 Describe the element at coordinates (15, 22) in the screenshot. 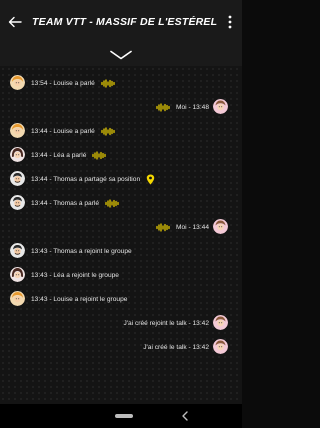

I see `back-arrow-icon` at that location.